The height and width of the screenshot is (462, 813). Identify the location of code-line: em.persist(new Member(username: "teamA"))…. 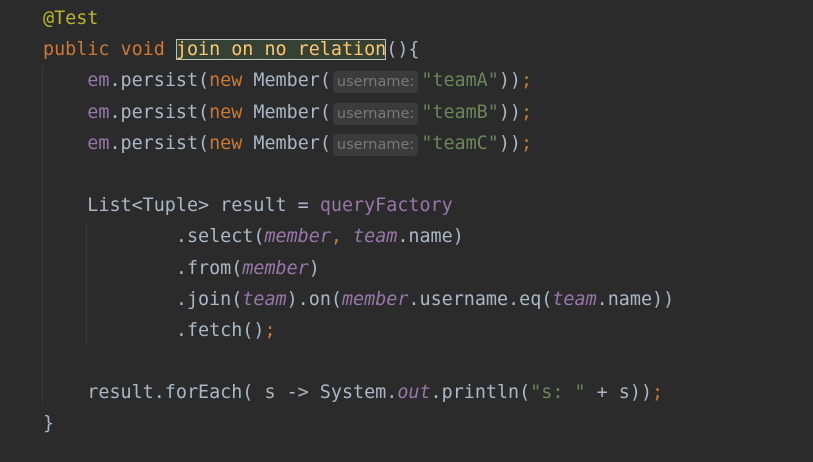
(358, 80).